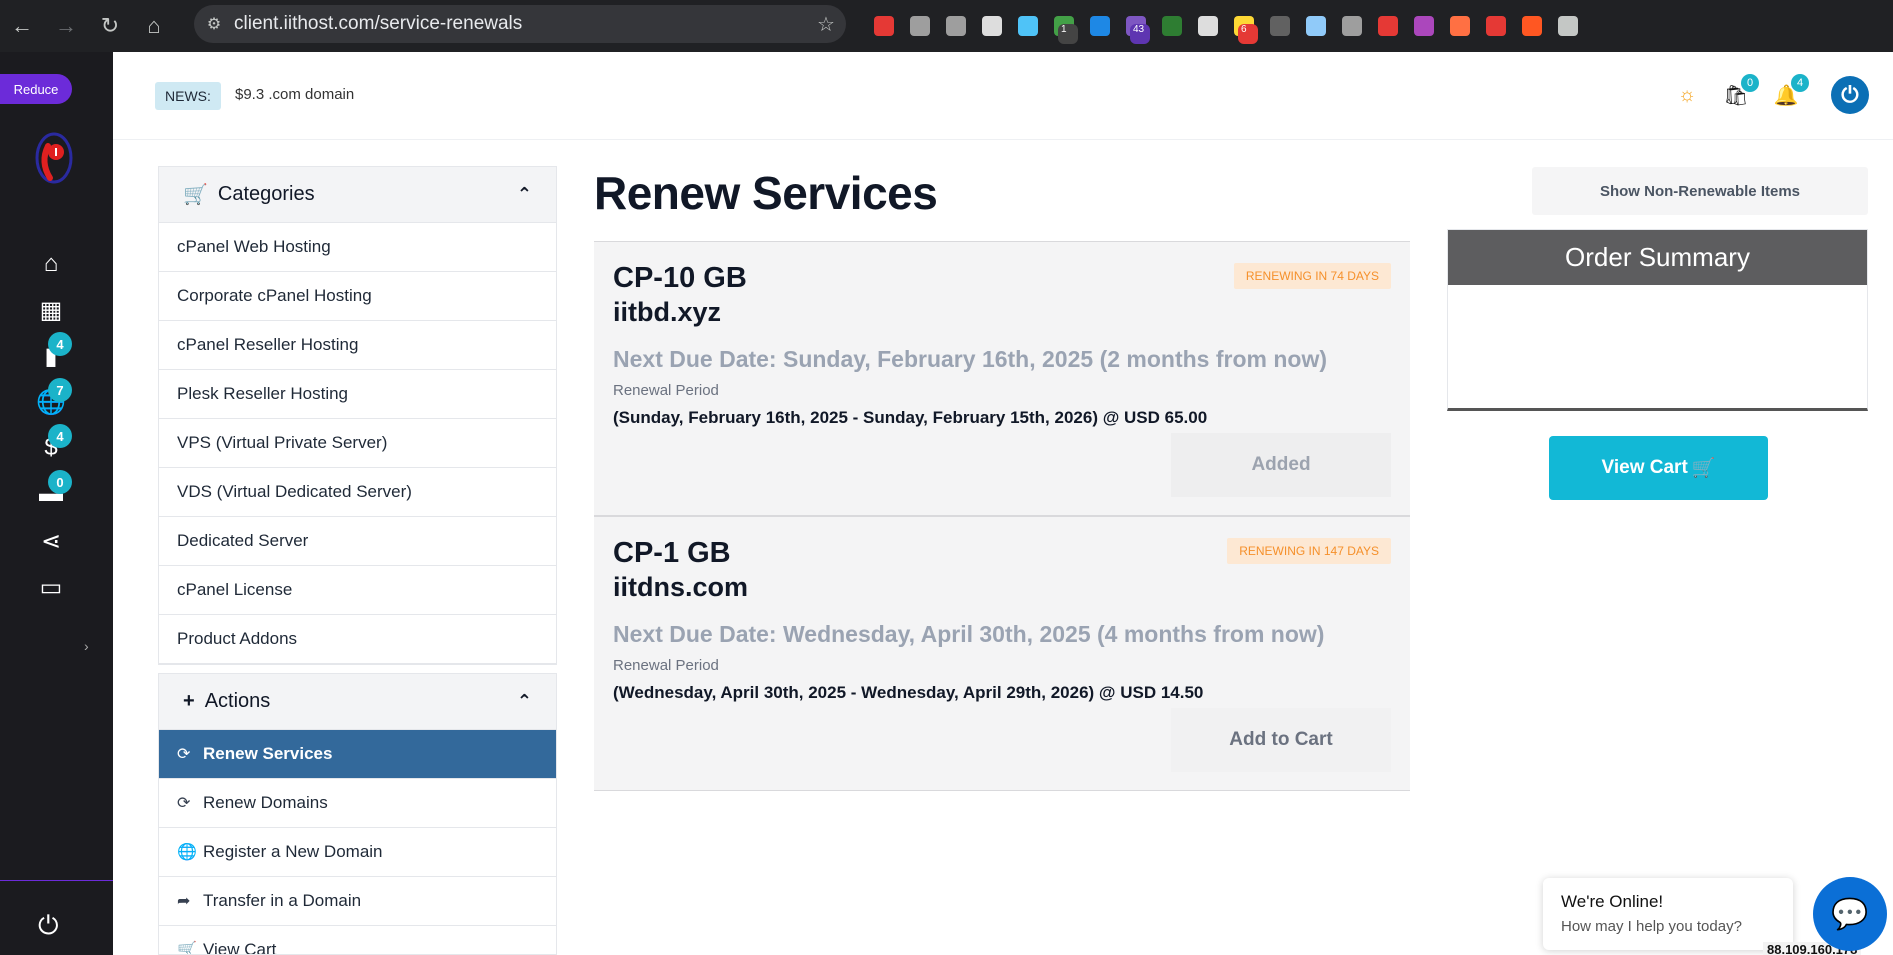 The height and width of the screenshot is (955, 1893). I want to click on brand-logo, so click(54, 158).